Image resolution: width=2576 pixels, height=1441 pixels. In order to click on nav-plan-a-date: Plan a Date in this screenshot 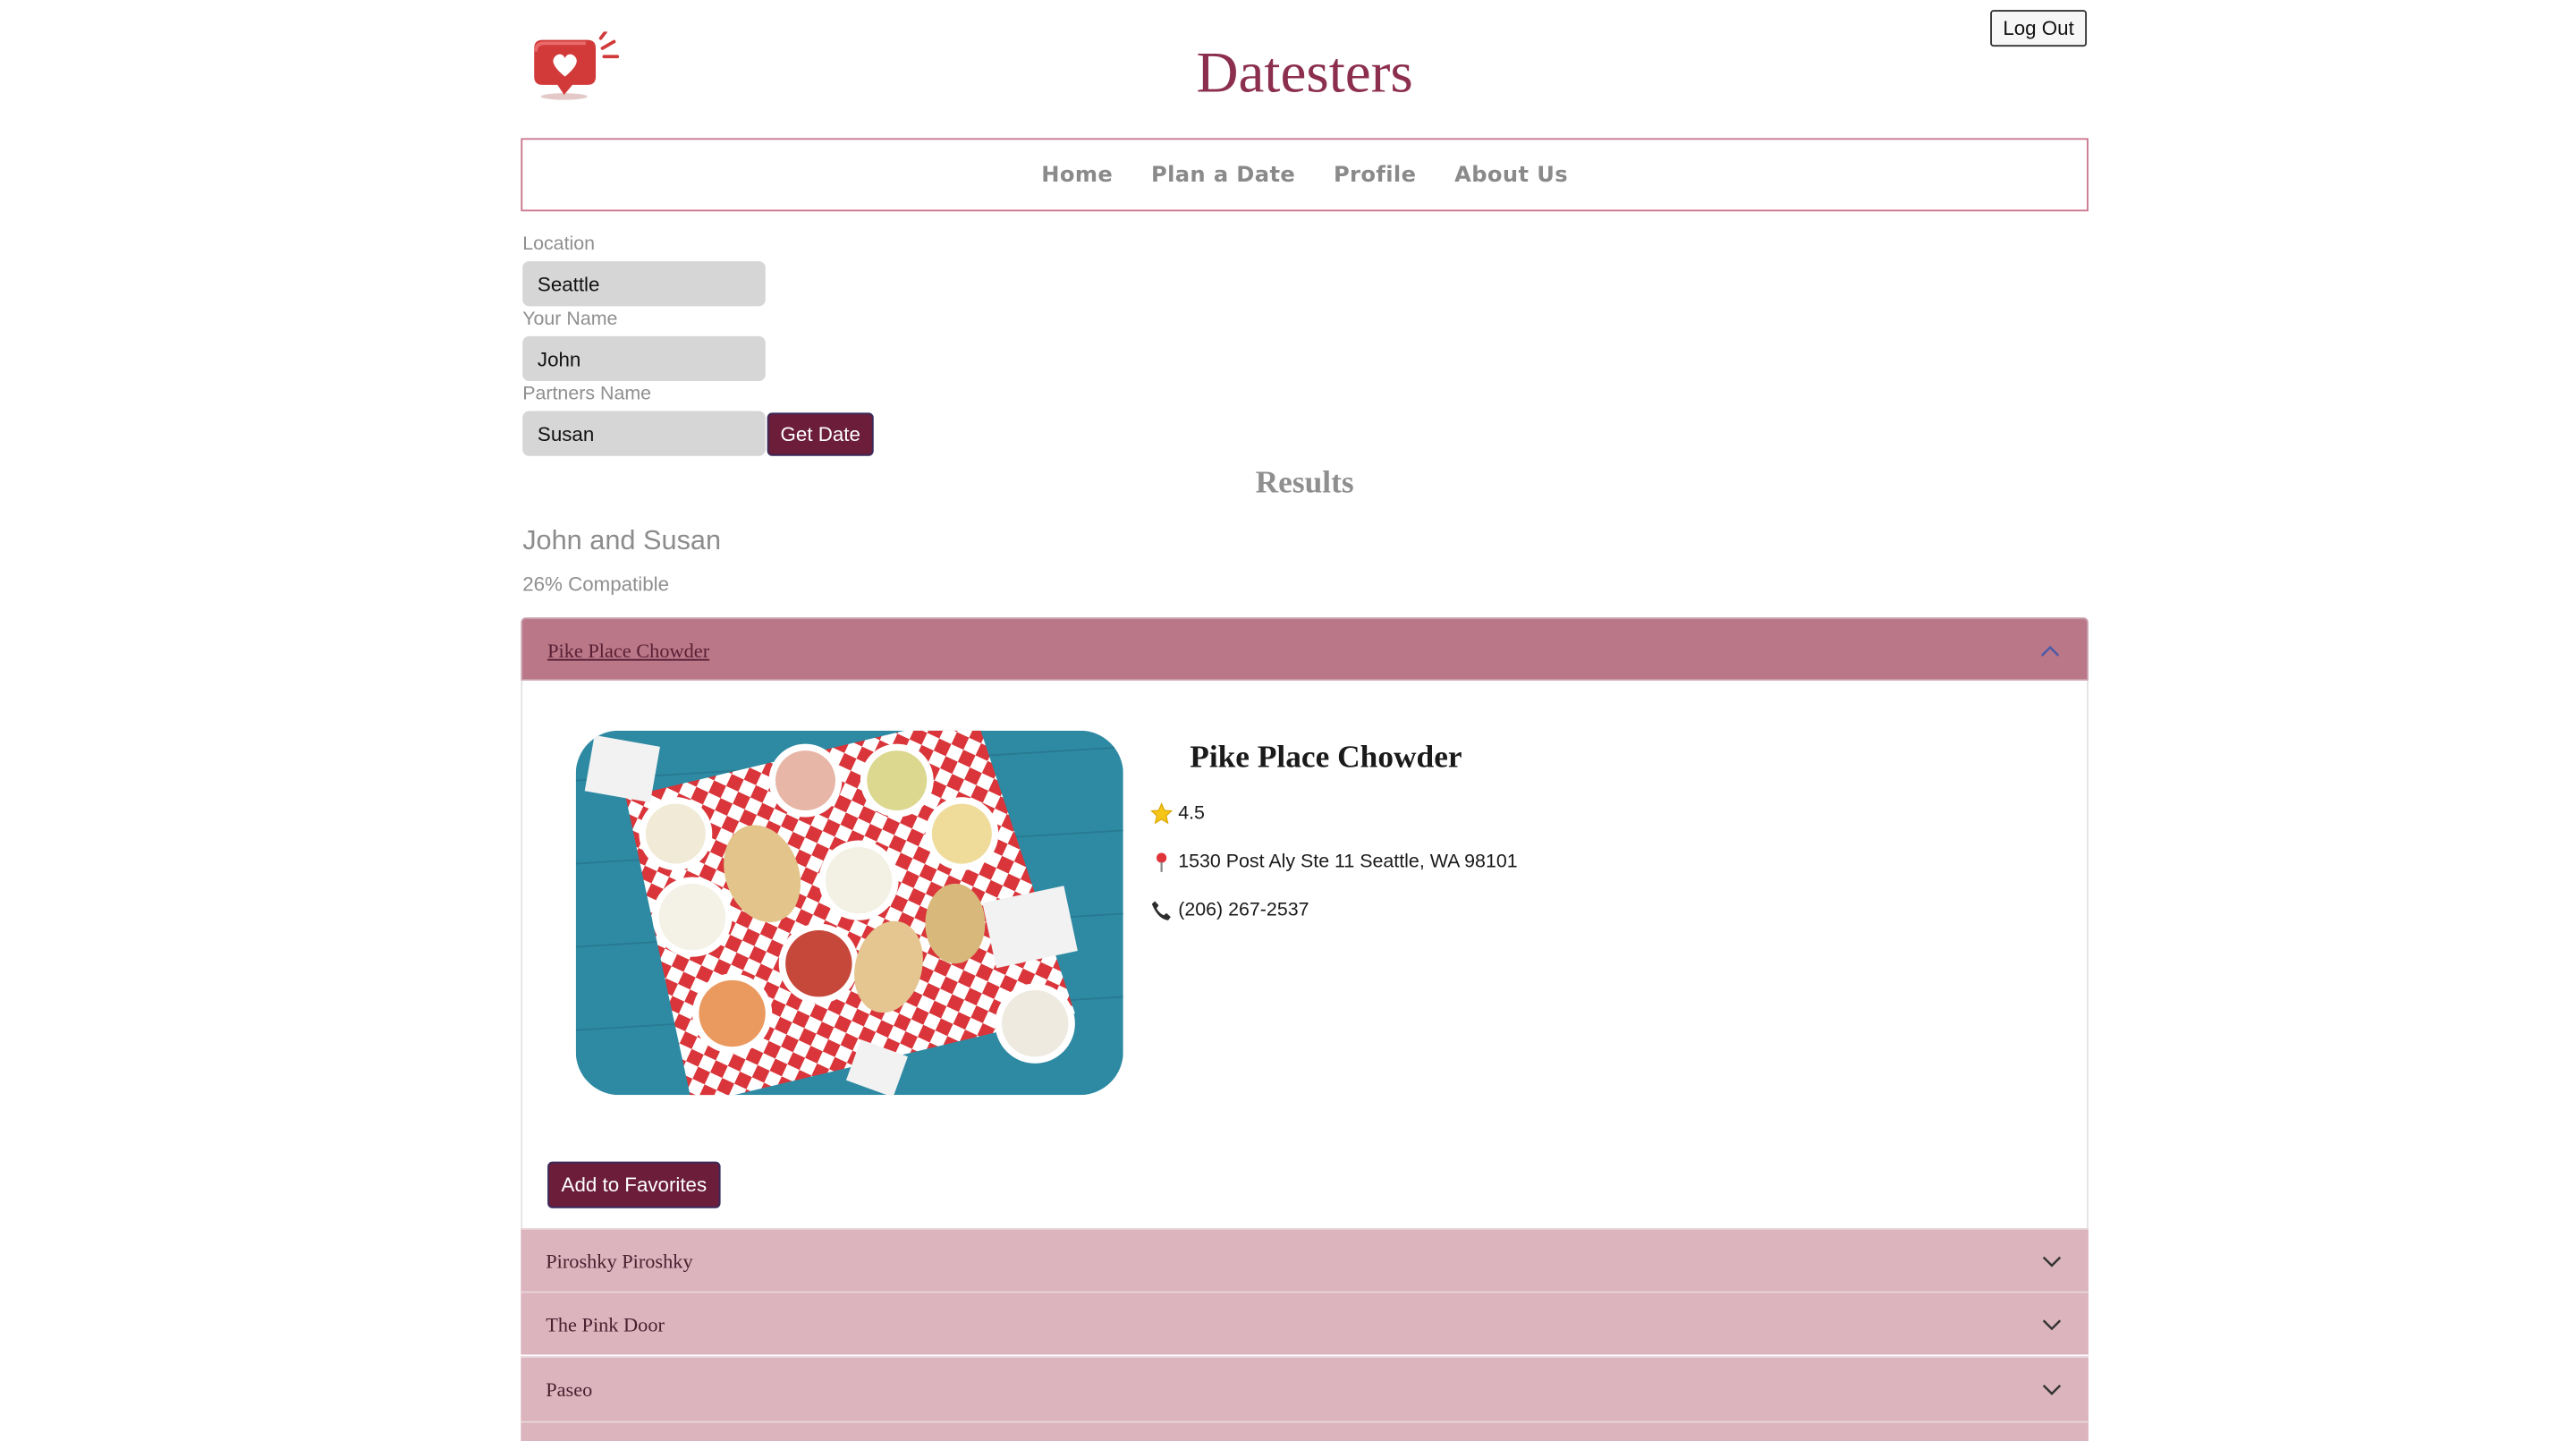, I will do `click(1223, 174)`.